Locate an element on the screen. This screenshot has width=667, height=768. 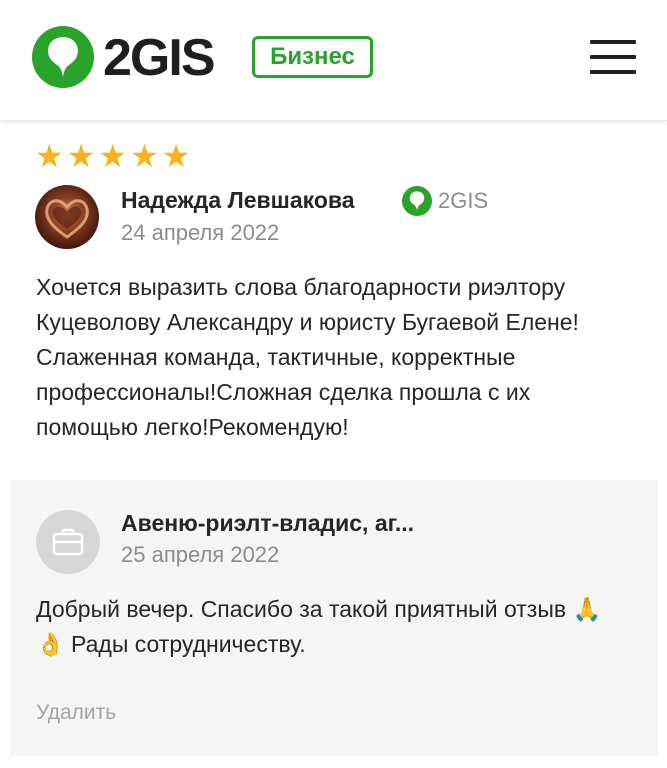
review-author-name: Надежда Левшакова is located at coordinates (238, 200).